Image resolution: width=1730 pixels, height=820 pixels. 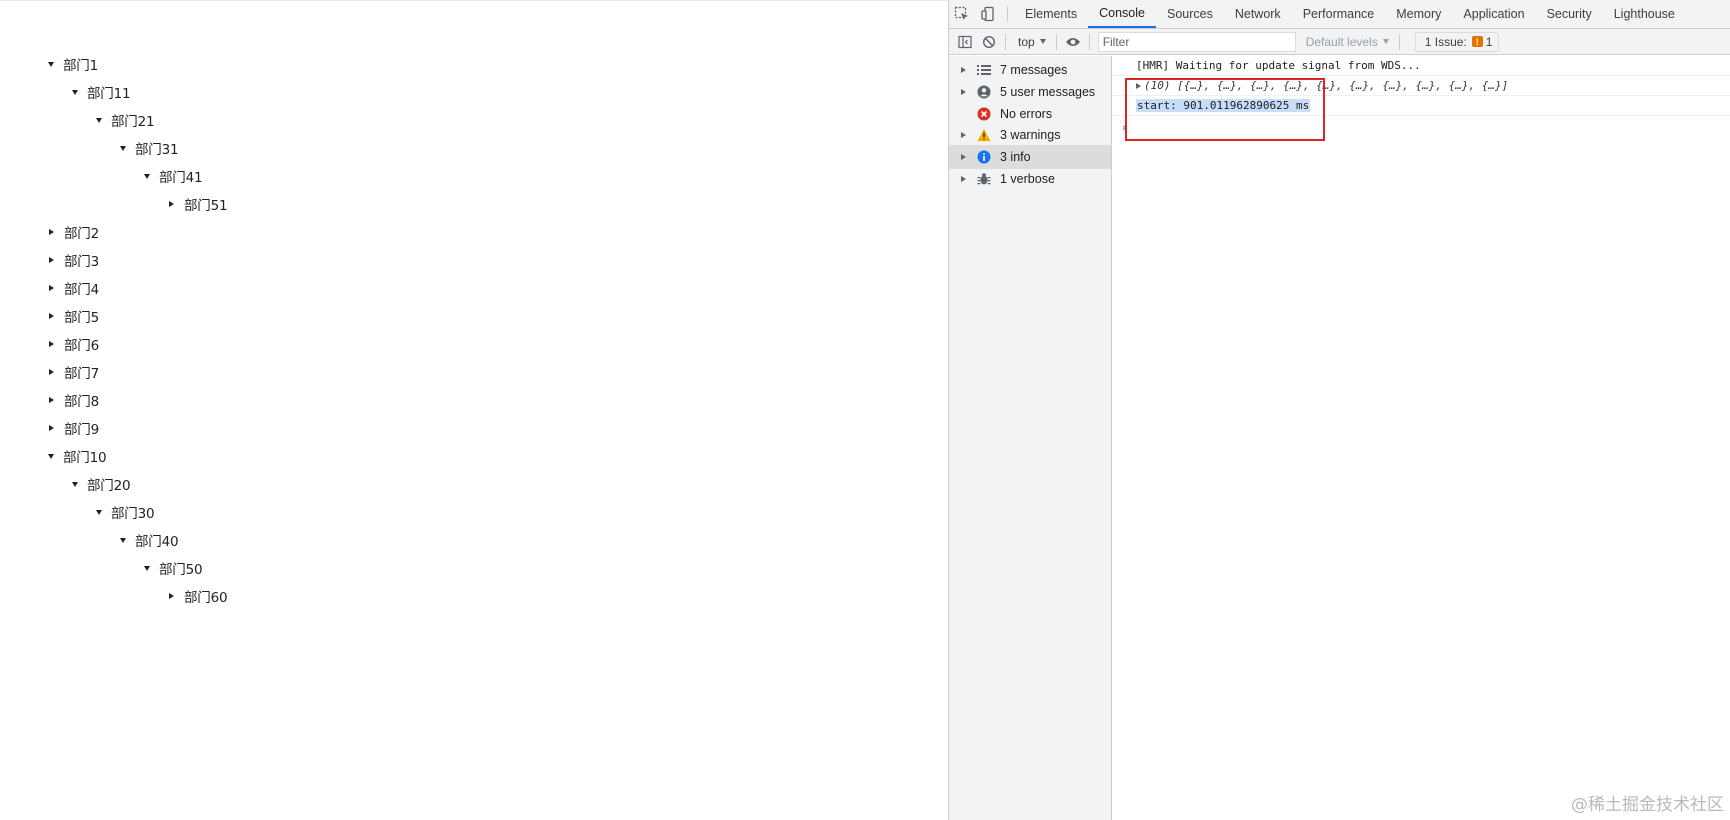 I want to click on tree-node-label: 部门30, so click(x=133, y=514).